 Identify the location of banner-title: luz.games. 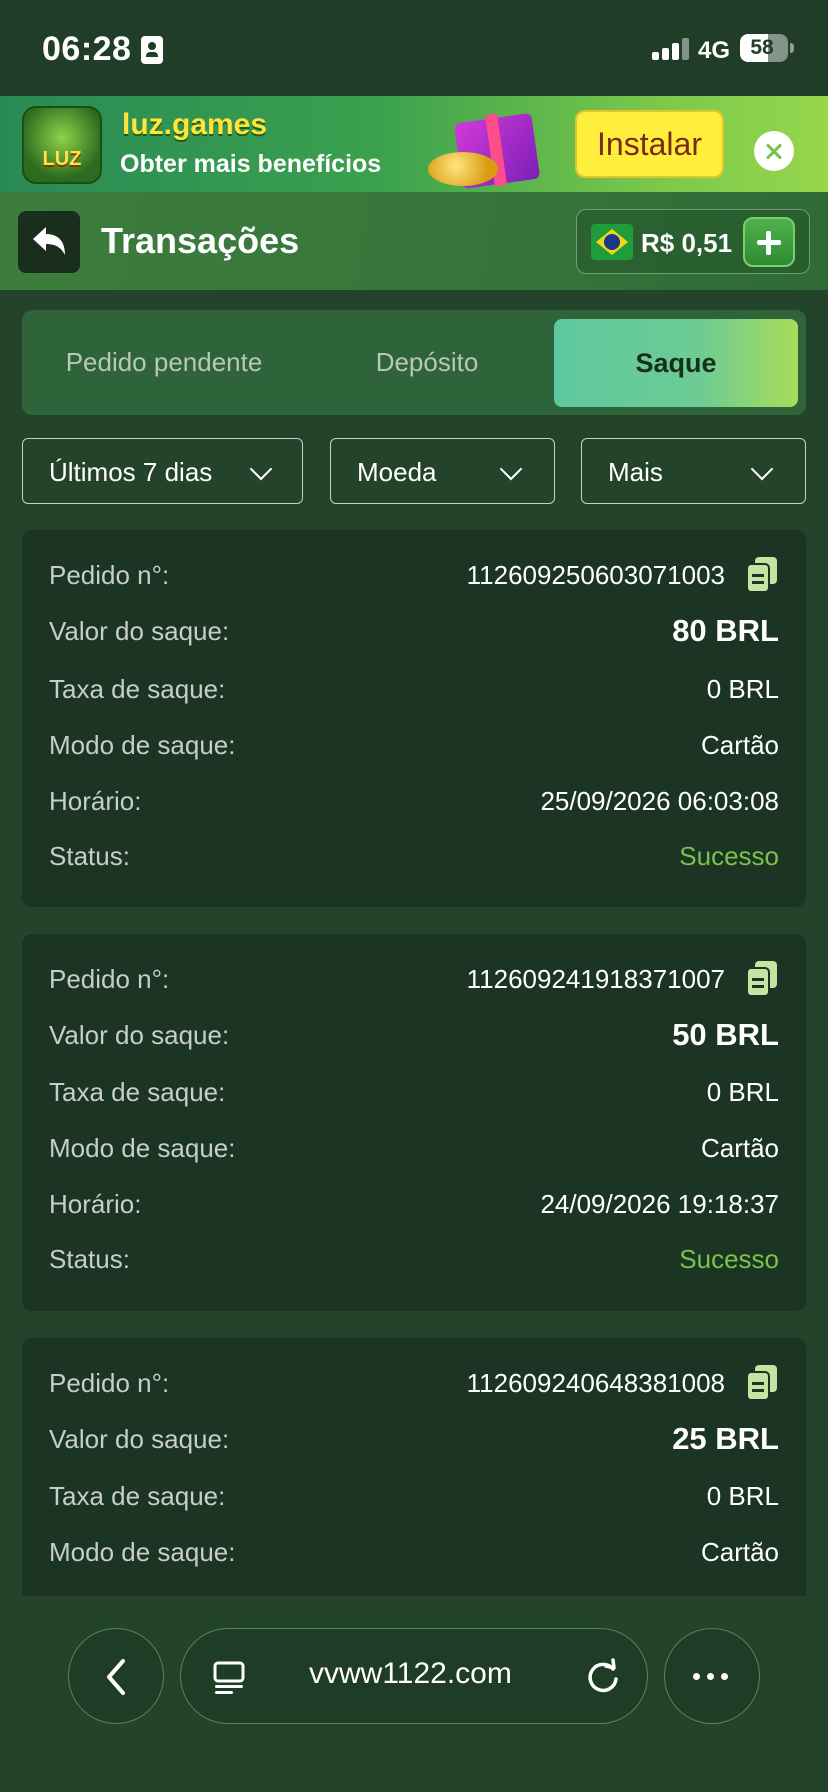
(195, 124).